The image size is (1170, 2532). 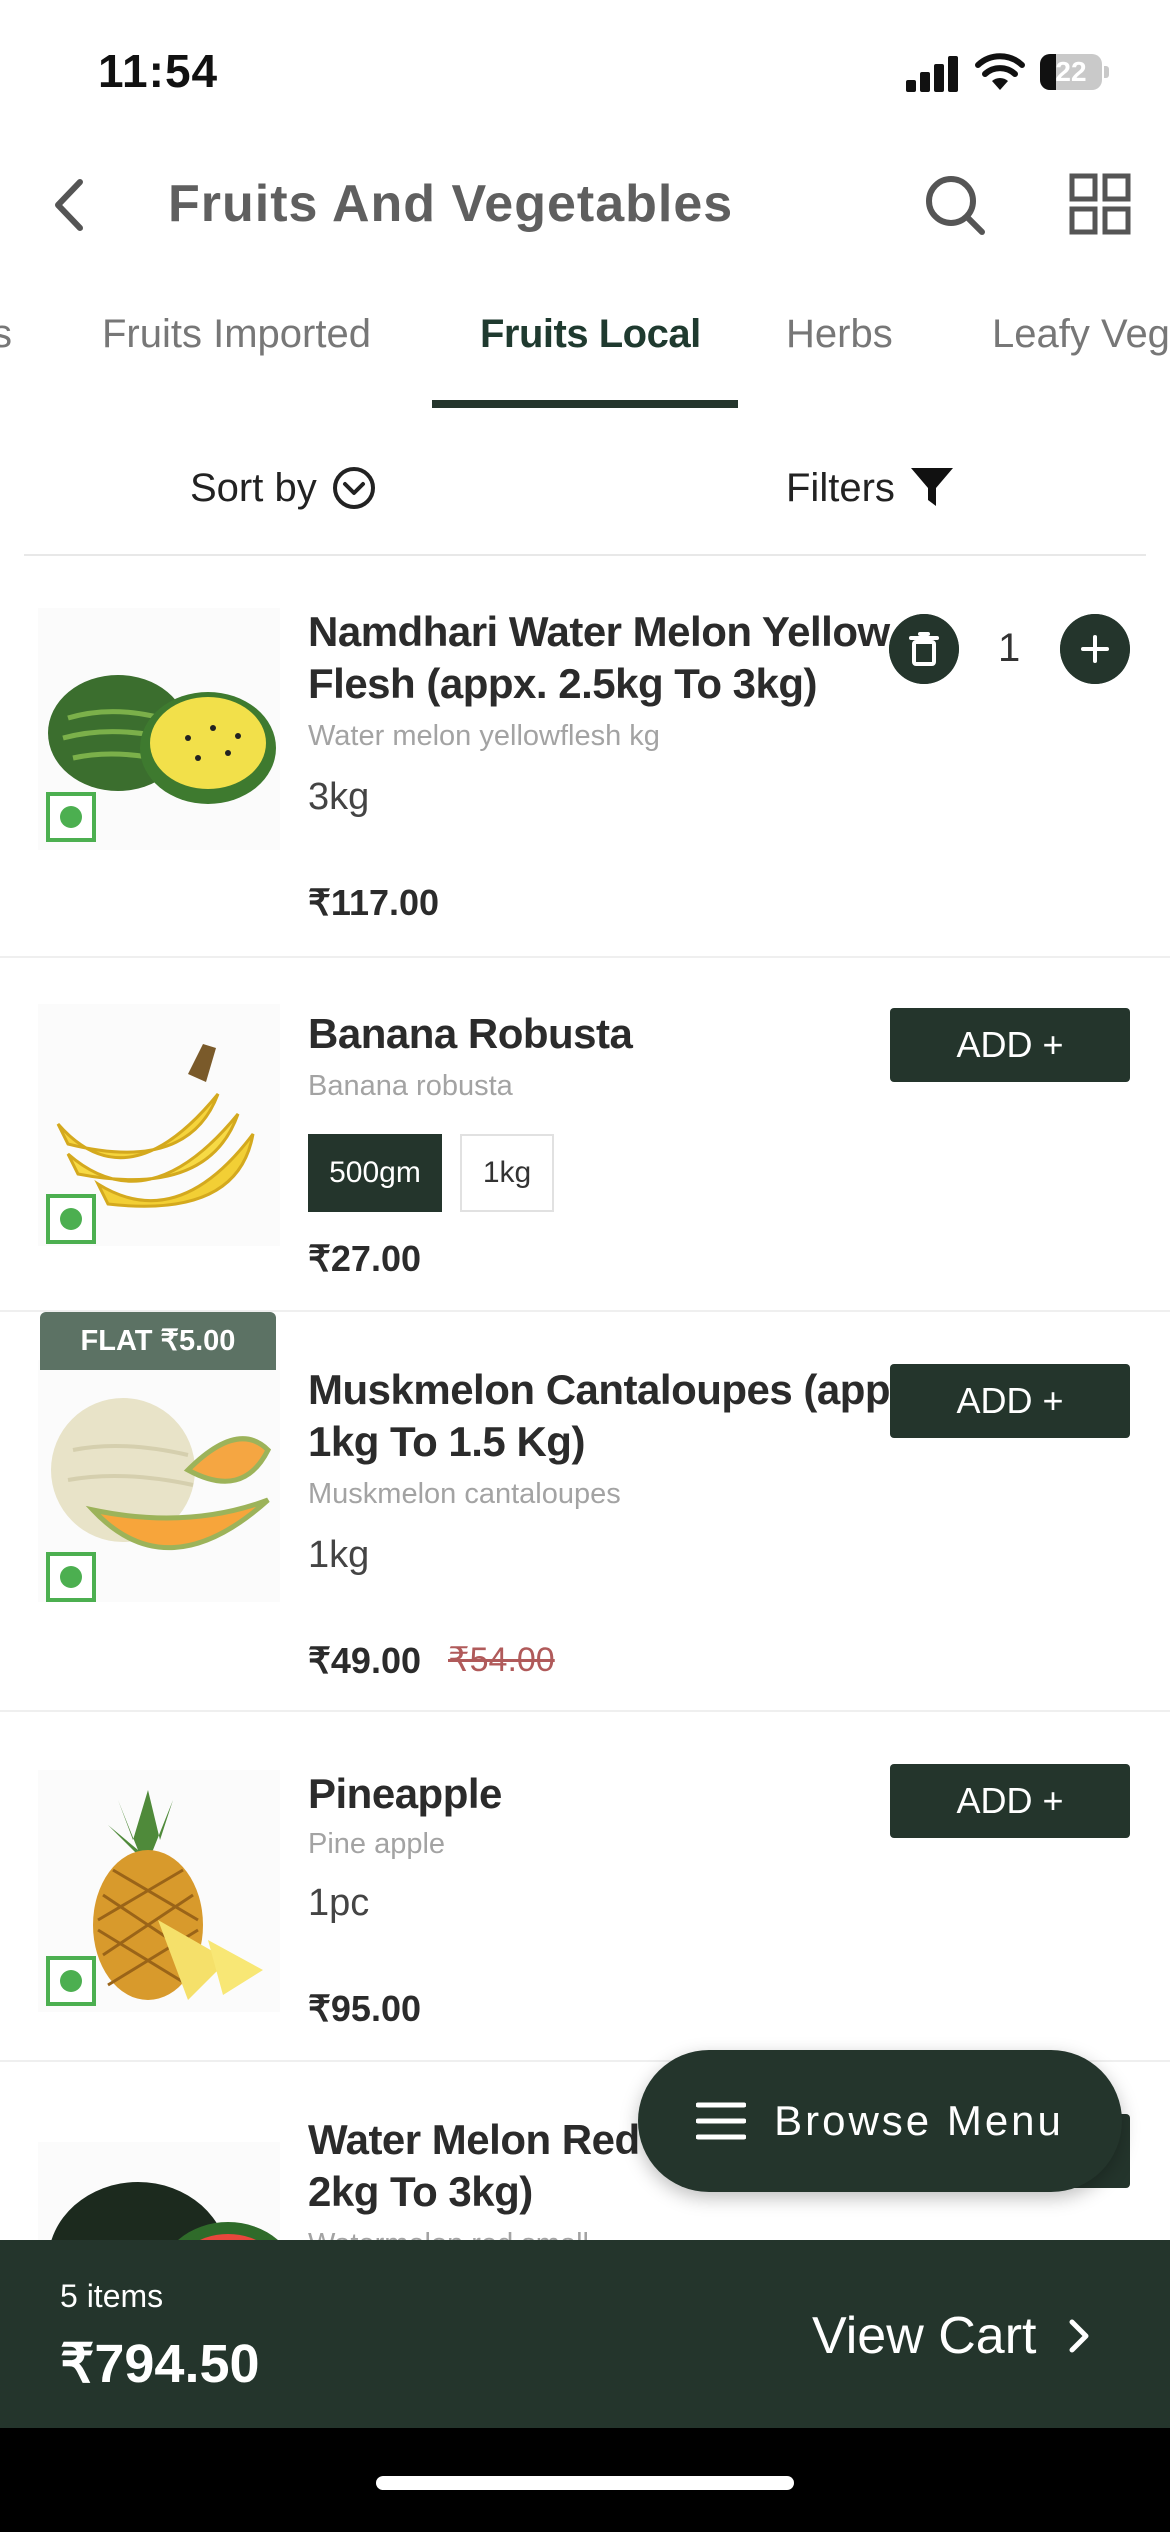 I want to click on product-price: ₹95.00, so click(x=364, y=2008).